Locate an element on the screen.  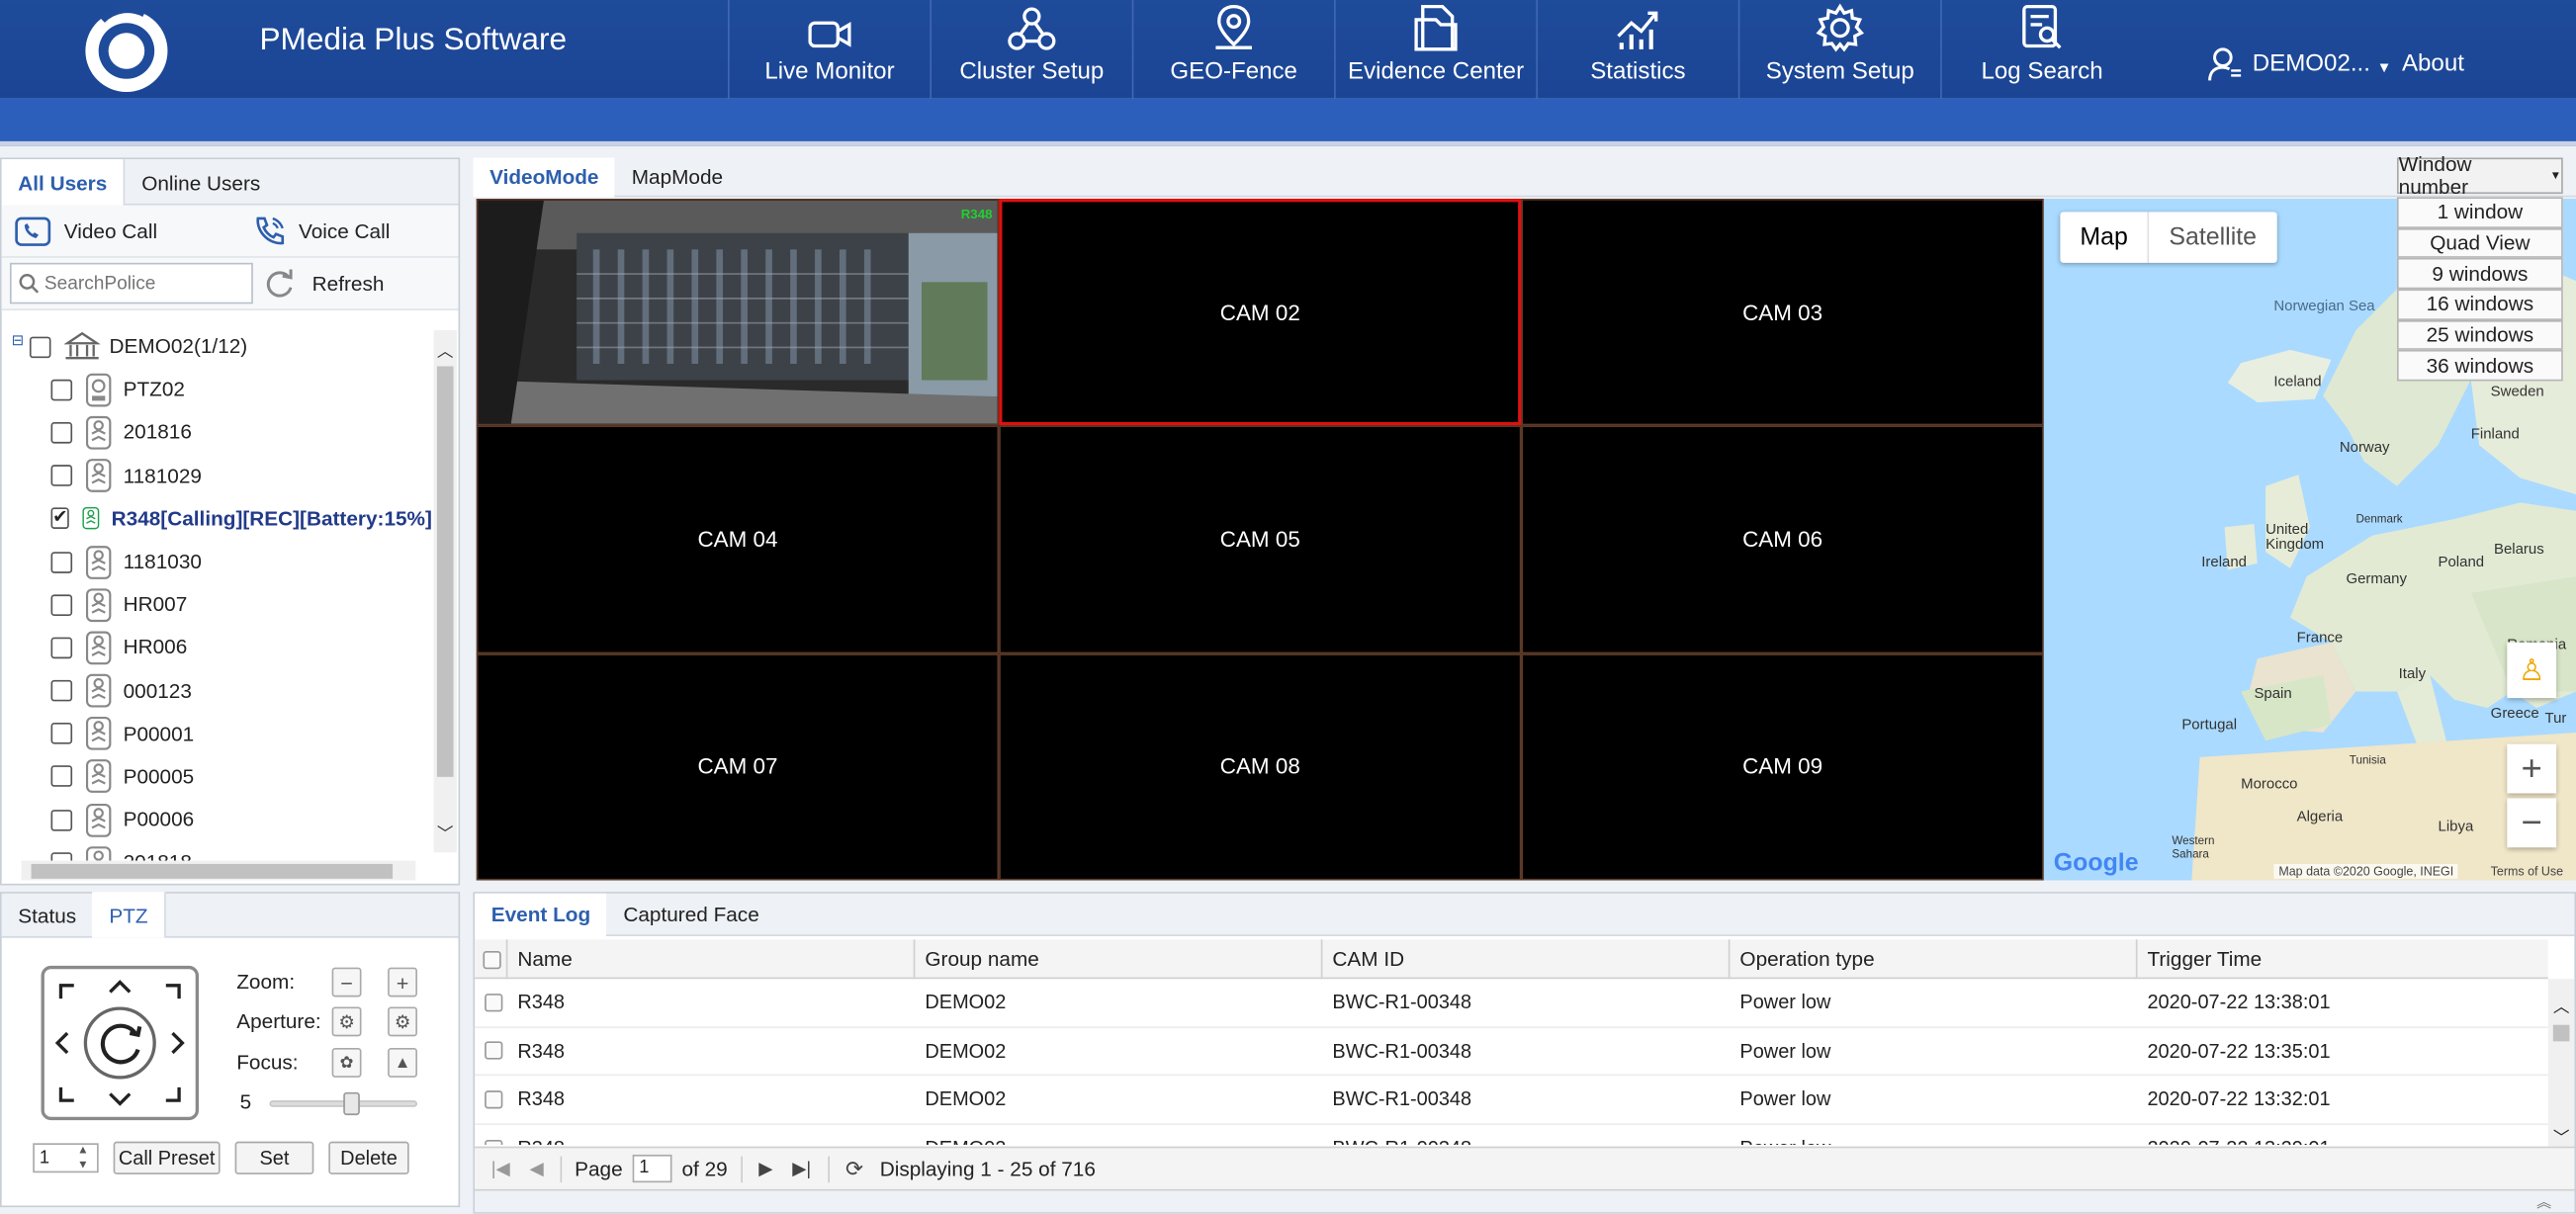
device-row: 1181030 is located at coordinates (217, 561).